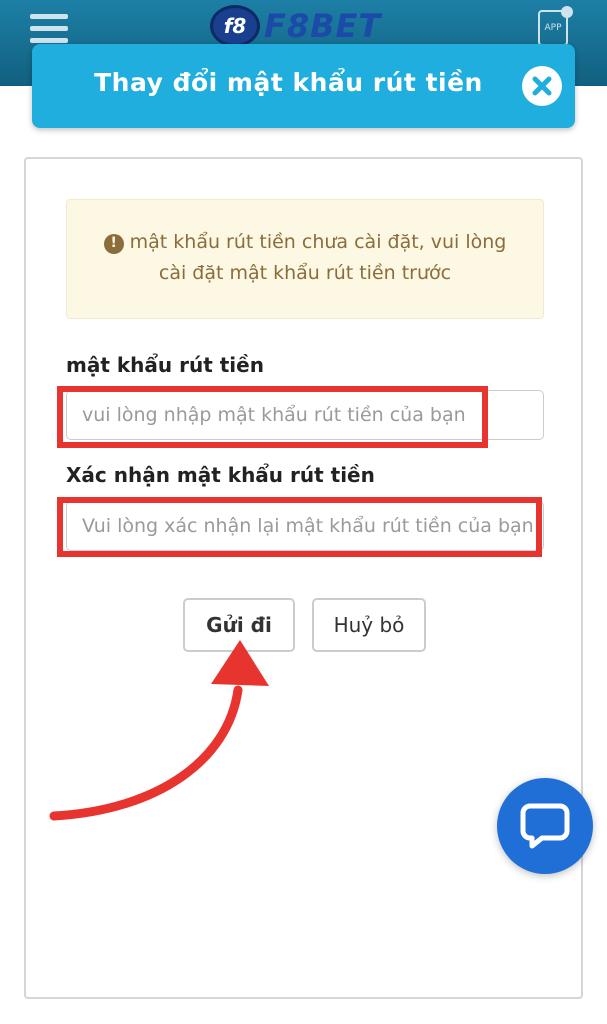  Describe the element at coordinates (305, 415) in the screenshot. I see `withdraw-password-input` at that location.